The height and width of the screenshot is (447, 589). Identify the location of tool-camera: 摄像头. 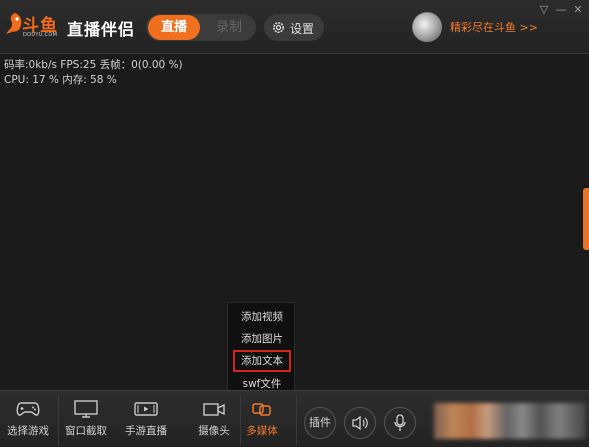
(214, 420).